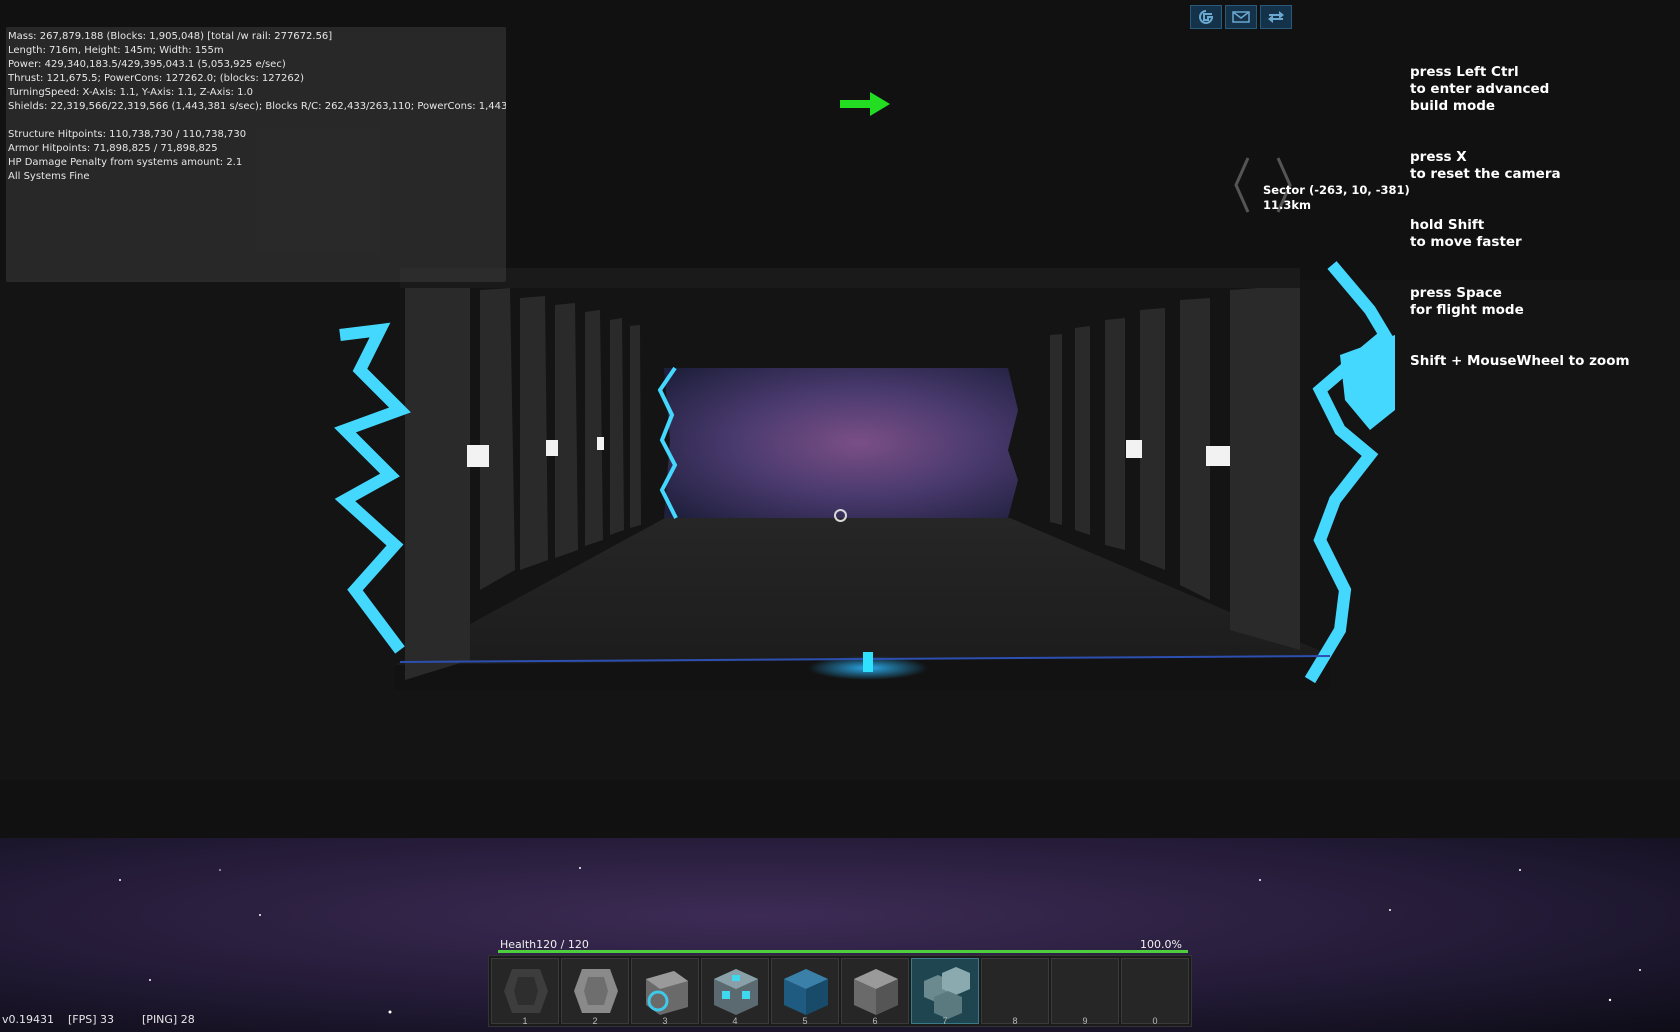  Describe the element at coordinates (1467, 301) in the screenshot. I see `hint-flight-mode: press Space for flight mode` at that location.